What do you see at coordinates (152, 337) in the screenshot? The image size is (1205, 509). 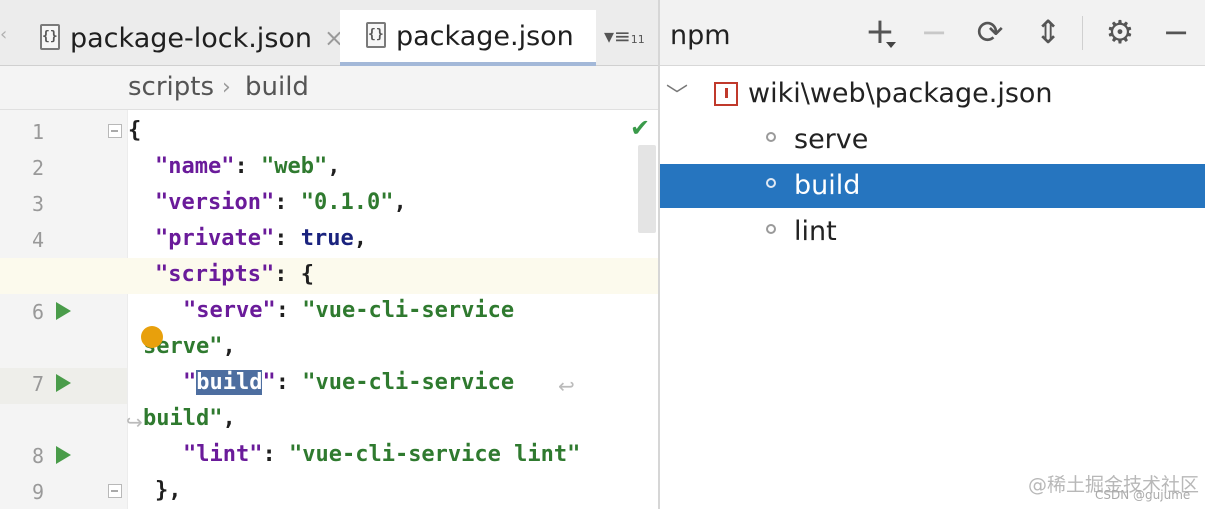 I see `intention-bulb-icon` at bounding box center [152, 337].